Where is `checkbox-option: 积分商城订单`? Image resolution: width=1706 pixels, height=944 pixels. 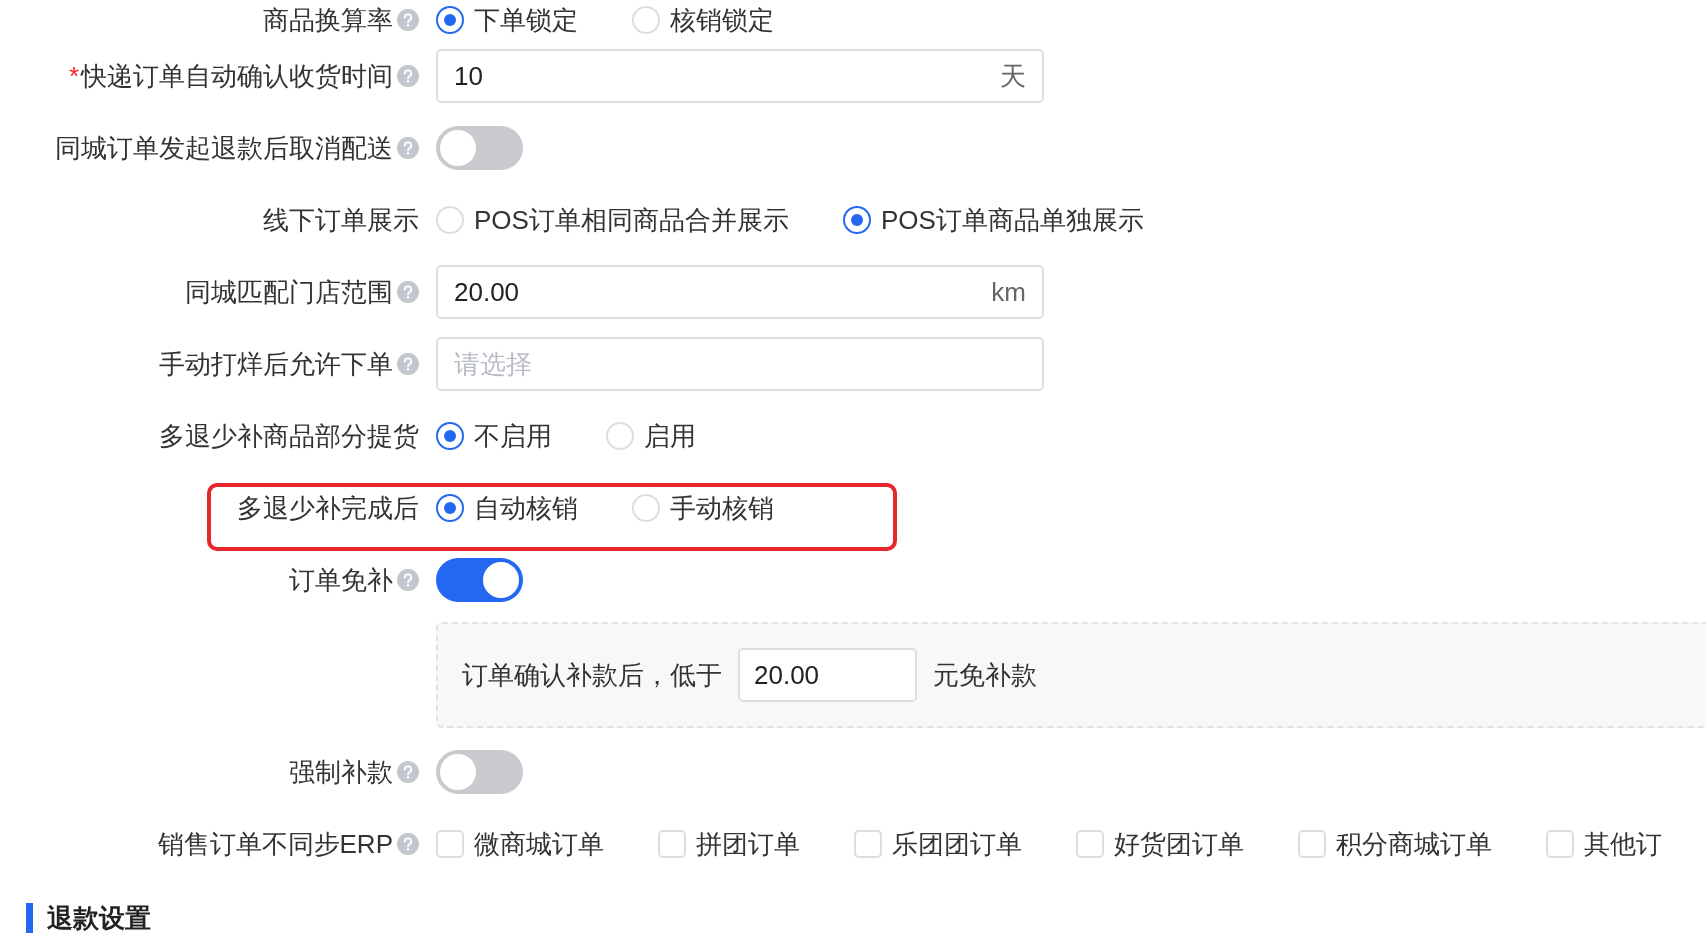 checkbox-option: 积分商城订单 is located at coordinates (1395, 844).